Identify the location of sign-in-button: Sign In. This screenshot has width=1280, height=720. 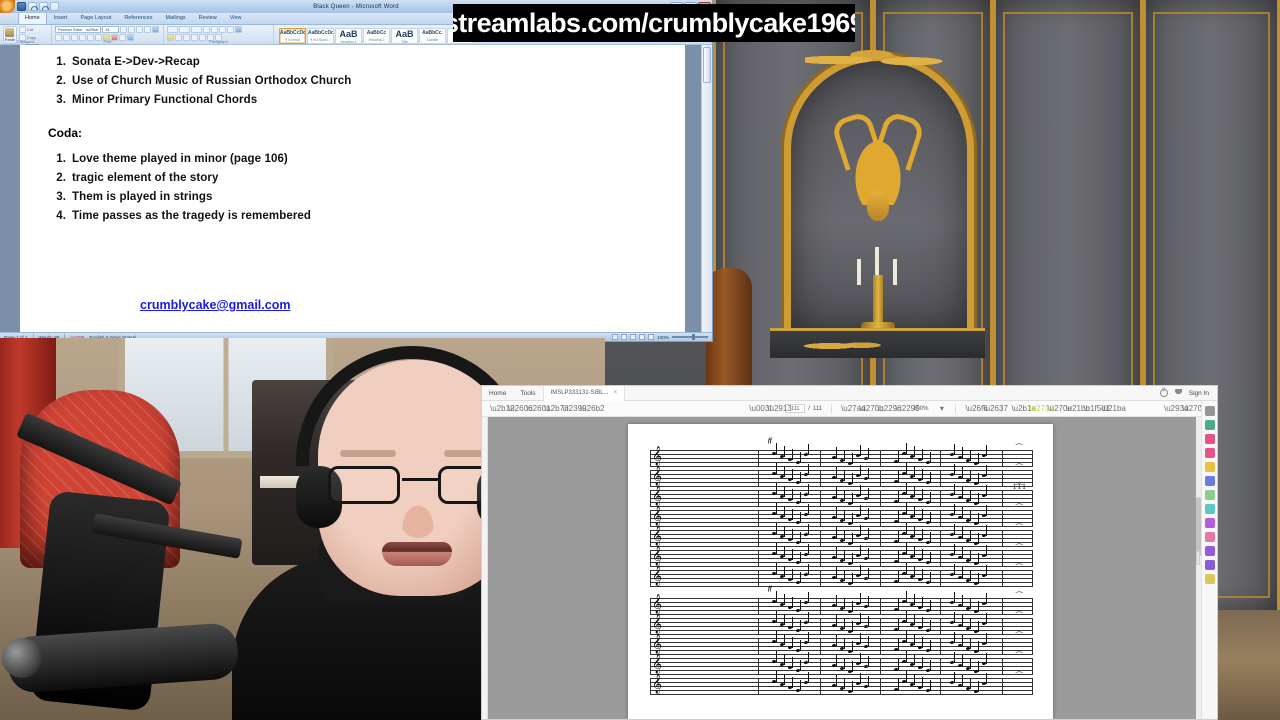
(1199, 393).